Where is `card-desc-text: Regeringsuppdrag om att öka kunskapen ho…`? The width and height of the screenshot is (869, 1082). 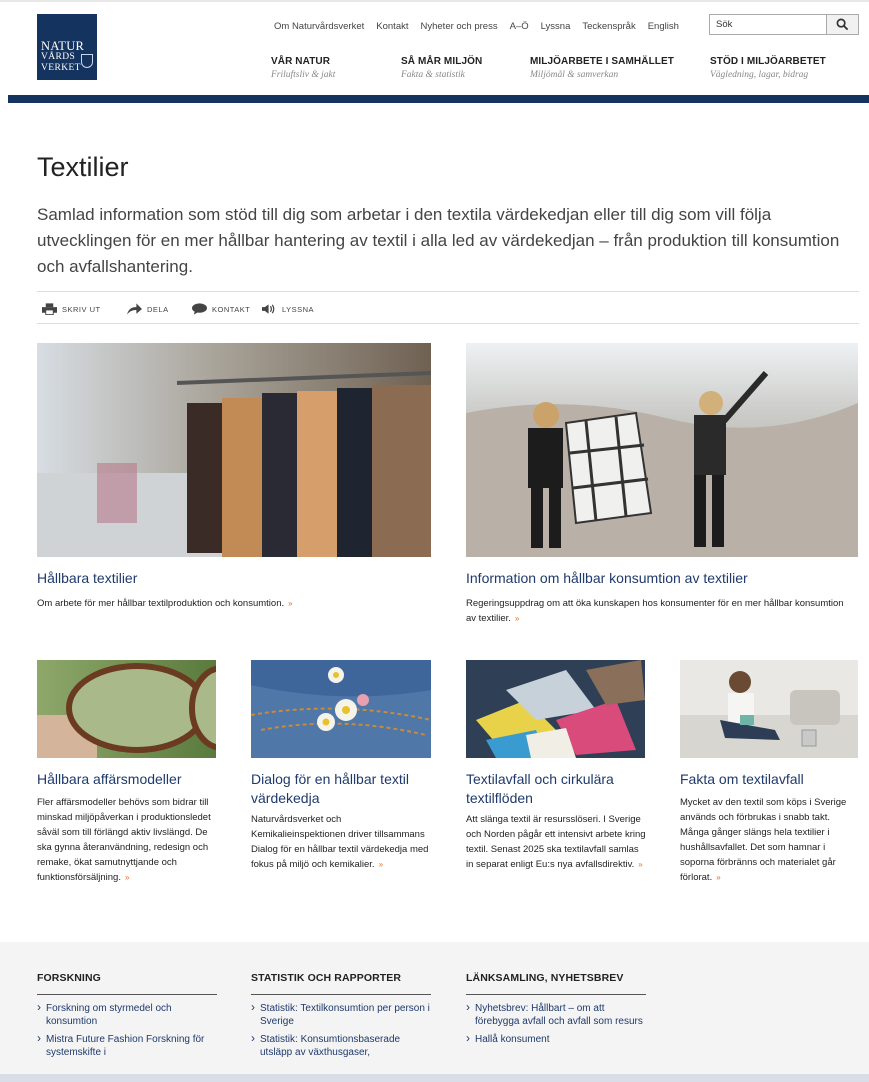 card-desc-text: Regeringsuppdrag om att öka kunskapen ho… is located at coordinates (655, 611).